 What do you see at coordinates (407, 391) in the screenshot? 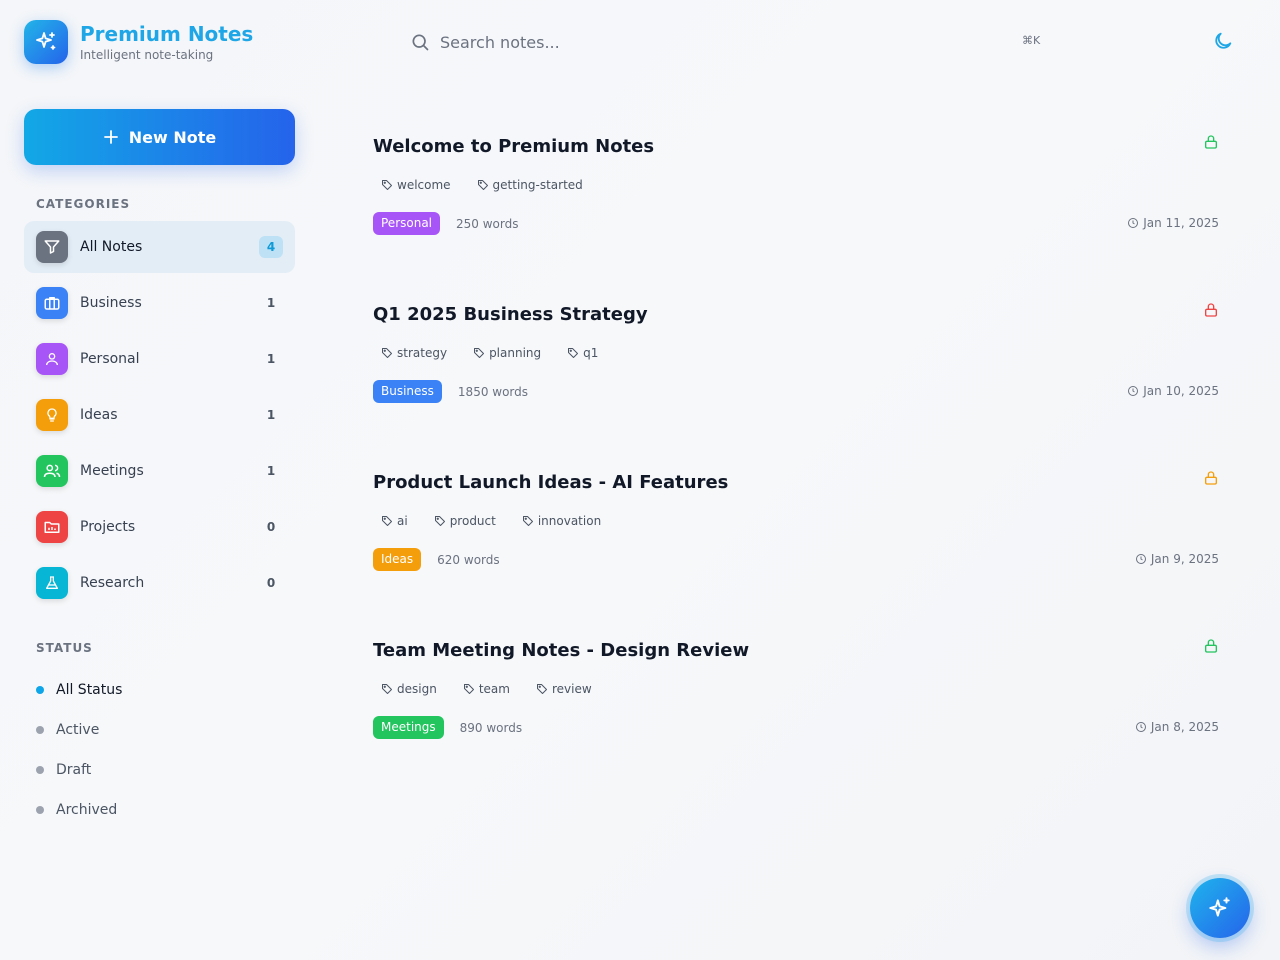
I see `category-badge: Business` at bounding box center [407, 391].